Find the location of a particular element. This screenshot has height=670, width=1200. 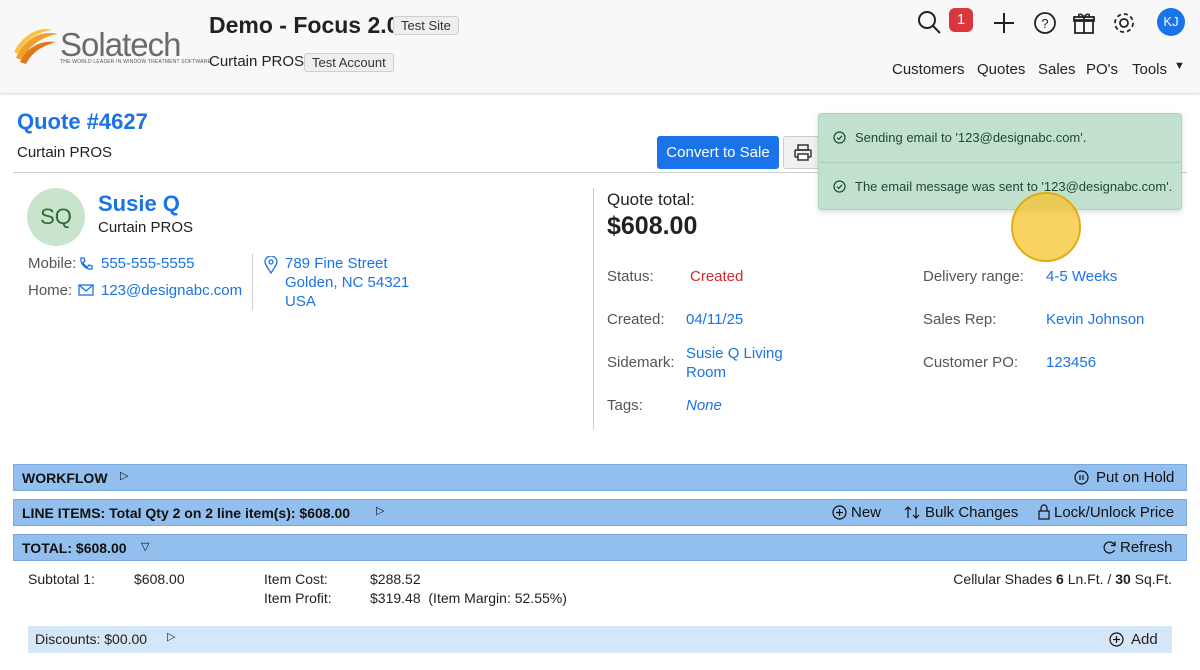

total-title: TOTAL: $608.00 is located at coordinates (74, 548).